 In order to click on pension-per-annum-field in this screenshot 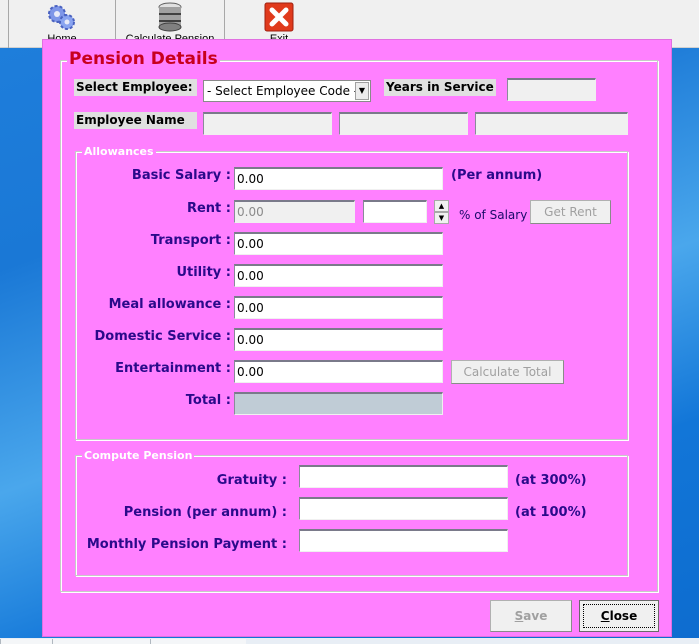, I will do `click(403, 508)`.